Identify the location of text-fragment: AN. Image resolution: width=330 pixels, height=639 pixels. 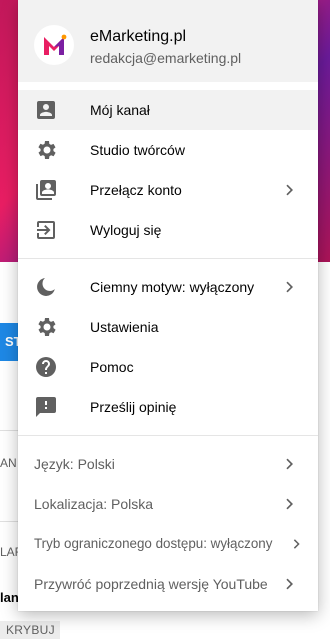
(8, 463).